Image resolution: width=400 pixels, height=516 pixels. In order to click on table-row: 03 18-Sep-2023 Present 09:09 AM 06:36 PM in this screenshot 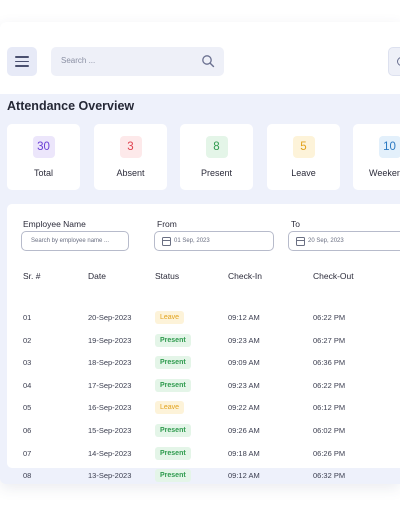, I will do `click(203, 363)`.